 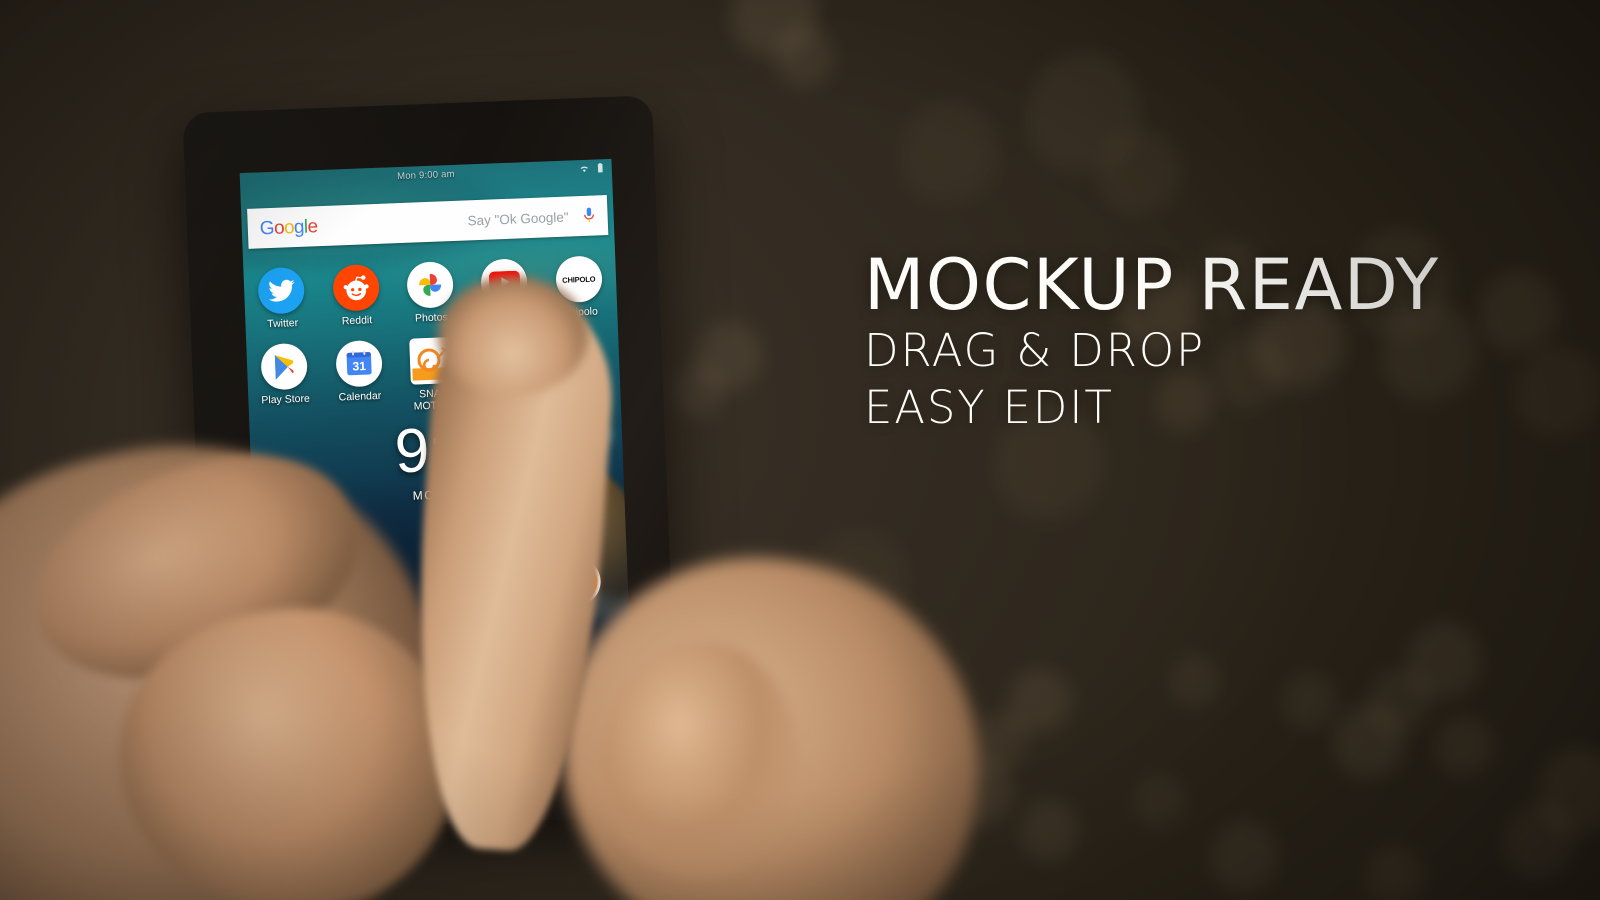 I want to click on app-chipolo: CHIPOLO Chipolo, so click(x=579, y=287).